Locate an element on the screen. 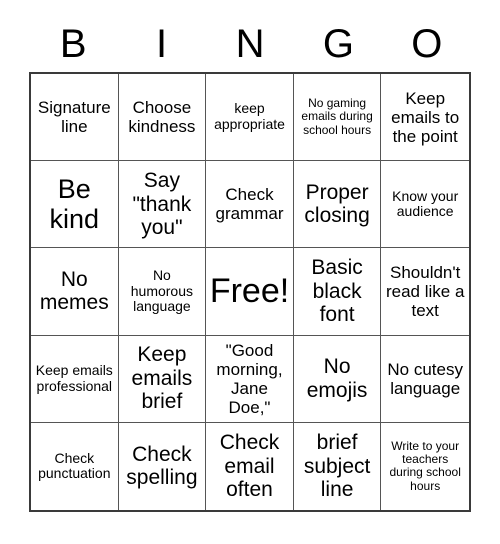  bingo-header: BINGO is located at coordinates (250, 44).